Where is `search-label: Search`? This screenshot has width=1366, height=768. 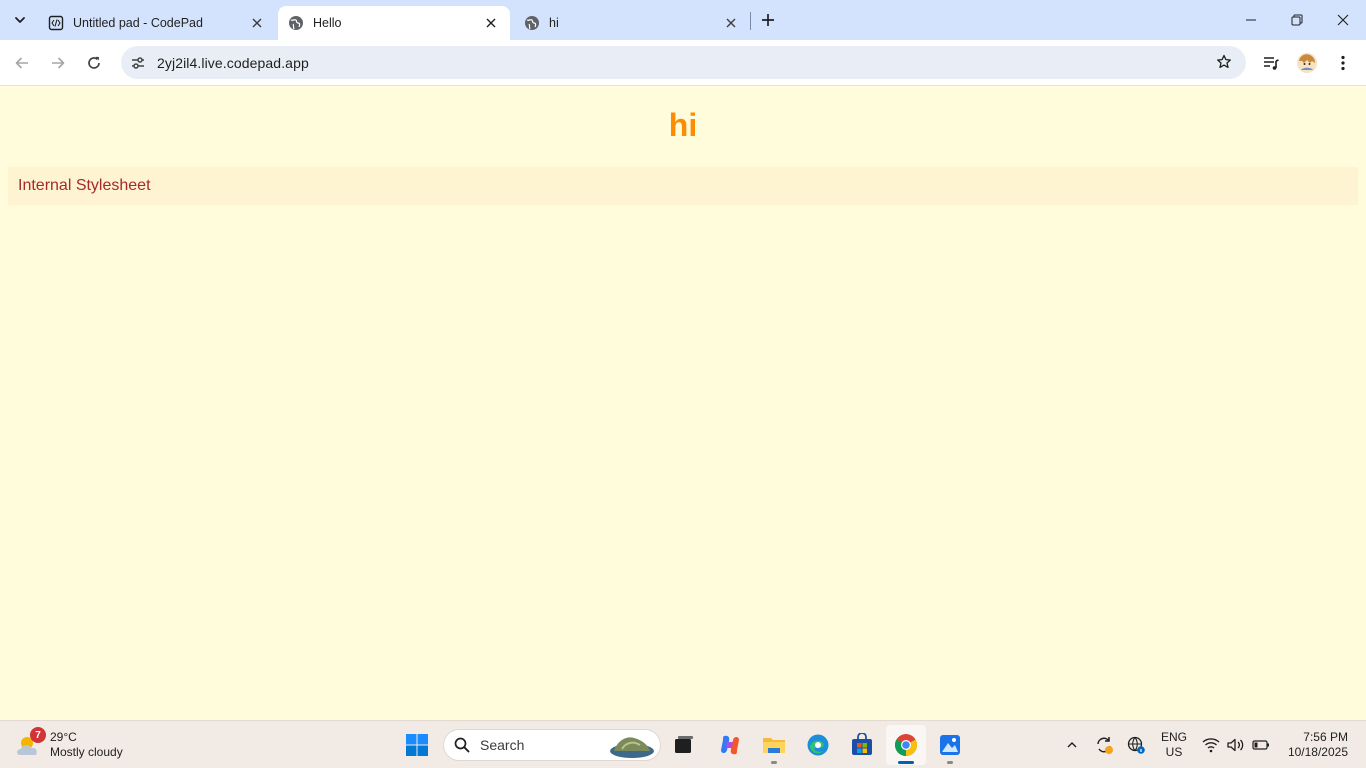 search-label: Search is located at coordinates (502, 745).